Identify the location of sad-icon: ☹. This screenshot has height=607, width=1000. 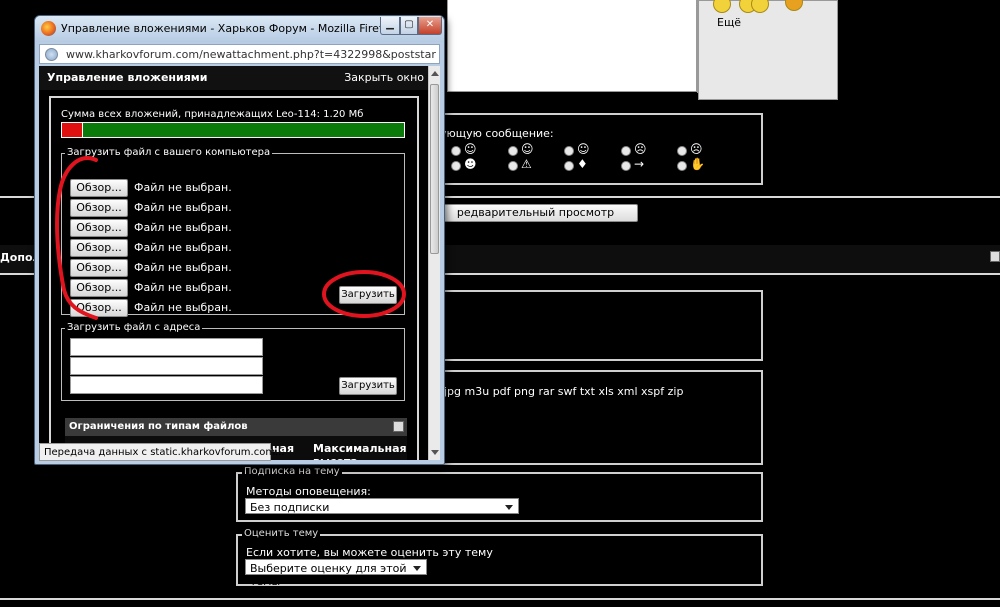
(696, 149).